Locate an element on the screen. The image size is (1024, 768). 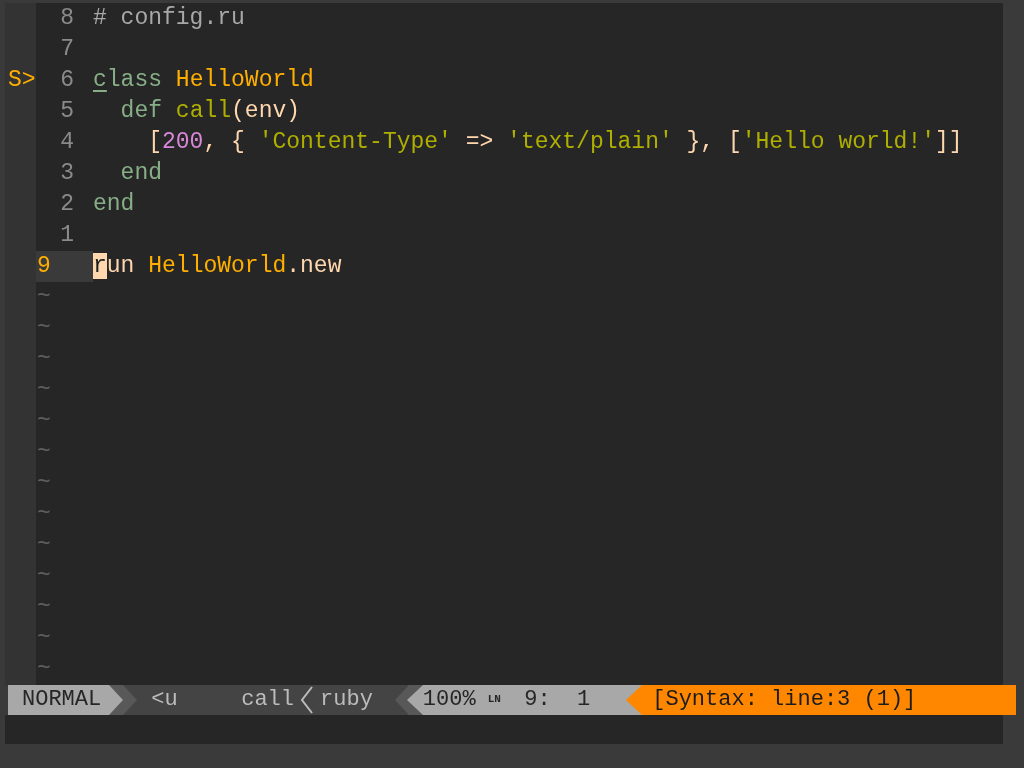
line-number: 7 is located at coordinates (67, 49).